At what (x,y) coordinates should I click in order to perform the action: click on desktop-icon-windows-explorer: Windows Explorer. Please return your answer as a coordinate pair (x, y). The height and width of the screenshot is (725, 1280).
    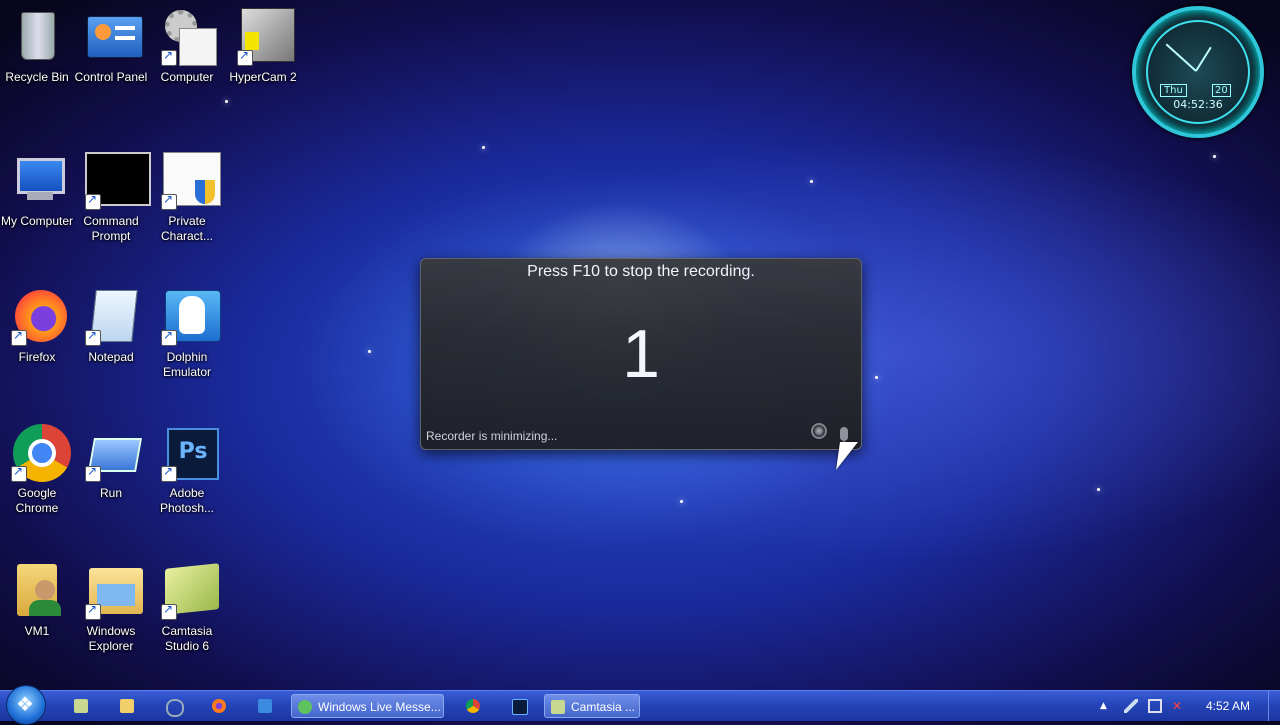
    Looking at the image, I should click on (111, 608).